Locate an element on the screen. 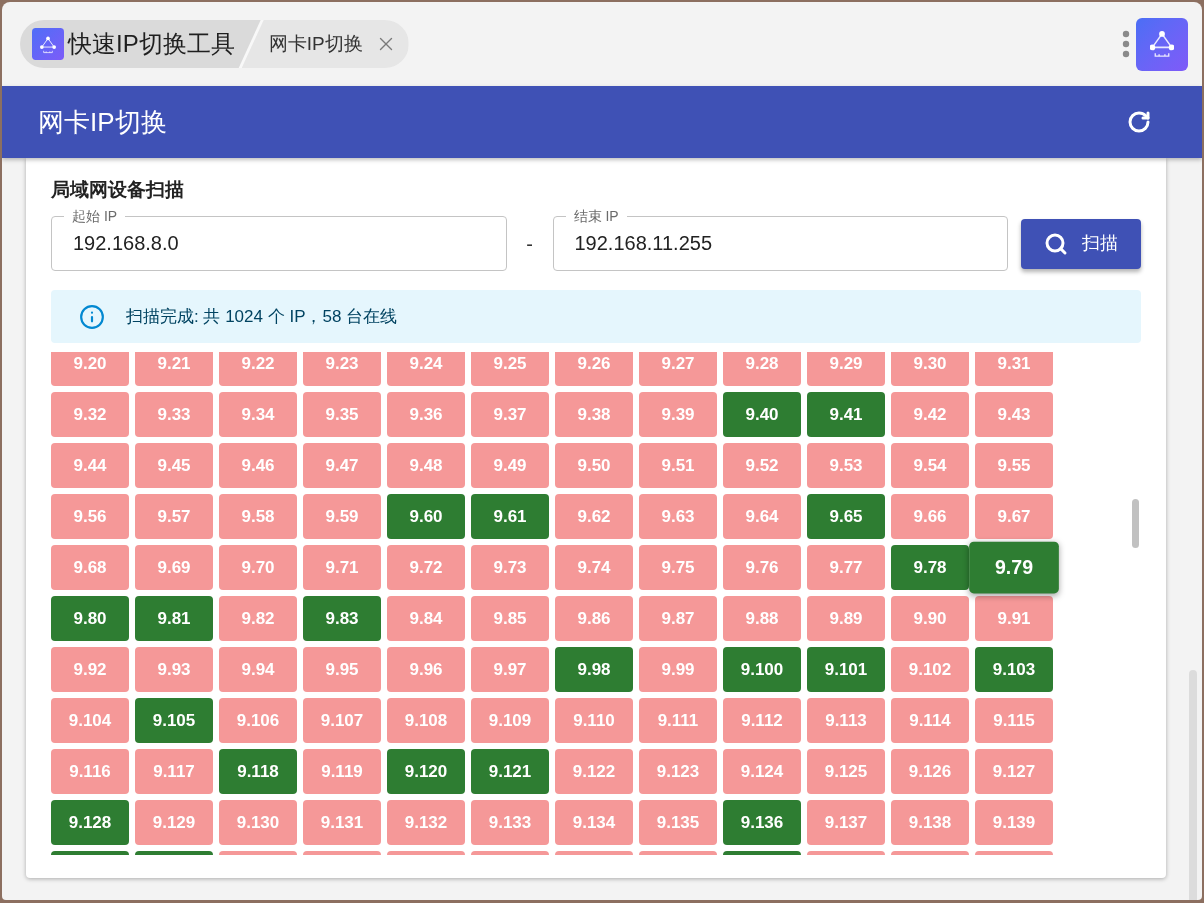 The width and height of the screenshot is (1204, 903). ip-tile: 9.101 is located at coordinates (846, 669).